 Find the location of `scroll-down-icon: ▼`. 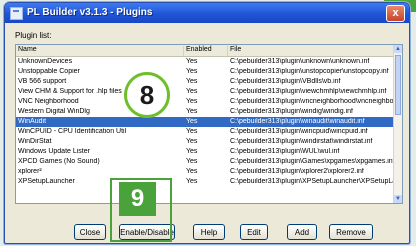

scroll-down-icon: ▼ is located at coordinates (398, 199).